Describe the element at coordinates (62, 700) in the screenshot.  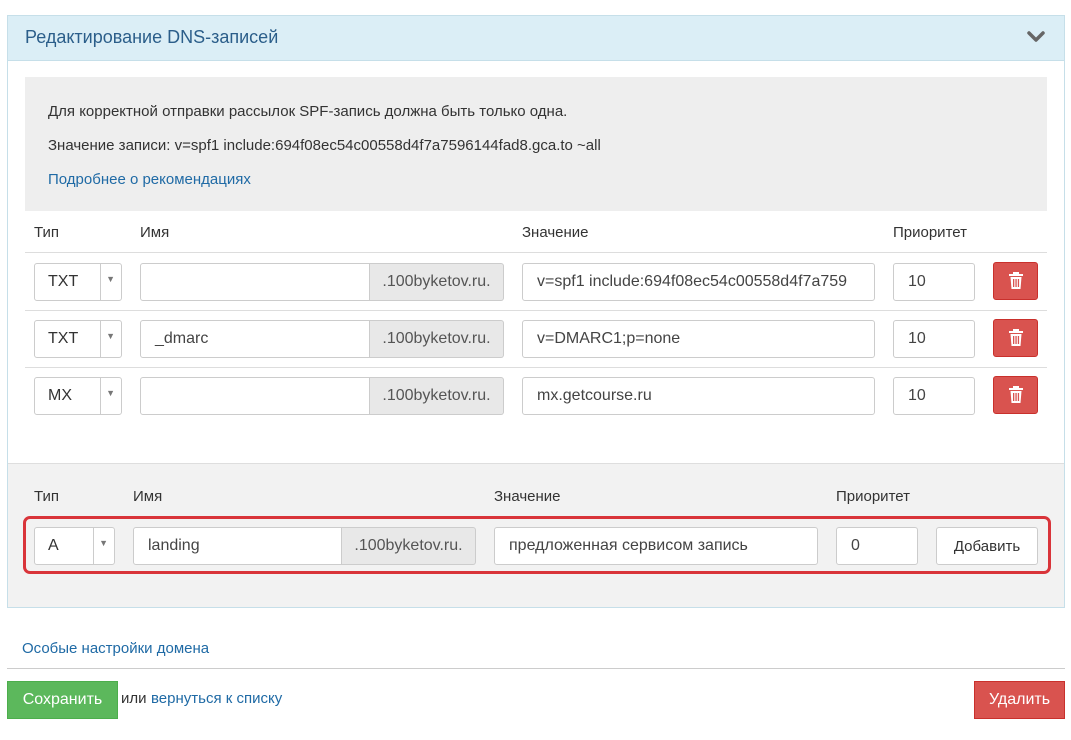
I see `save-button: Сохранить` at that location.